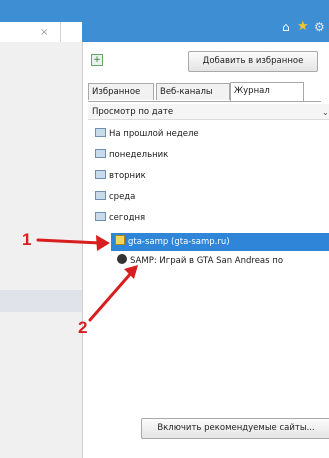 This screenshot has height=458, width=329. I want to click on annotation-label-1: 1, so click(27, 239).